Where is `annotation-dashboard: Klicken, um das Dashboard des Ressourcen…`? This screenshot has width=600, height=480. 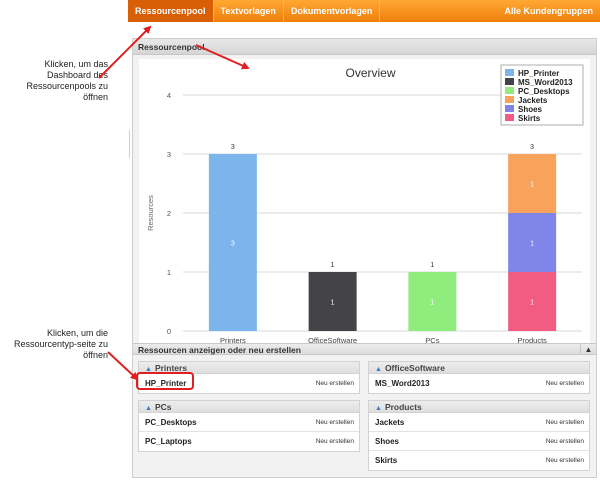
annotation-dashboard: Klicken, um das Dashboard des Ressourcen… is located at coordinates (67, 80).